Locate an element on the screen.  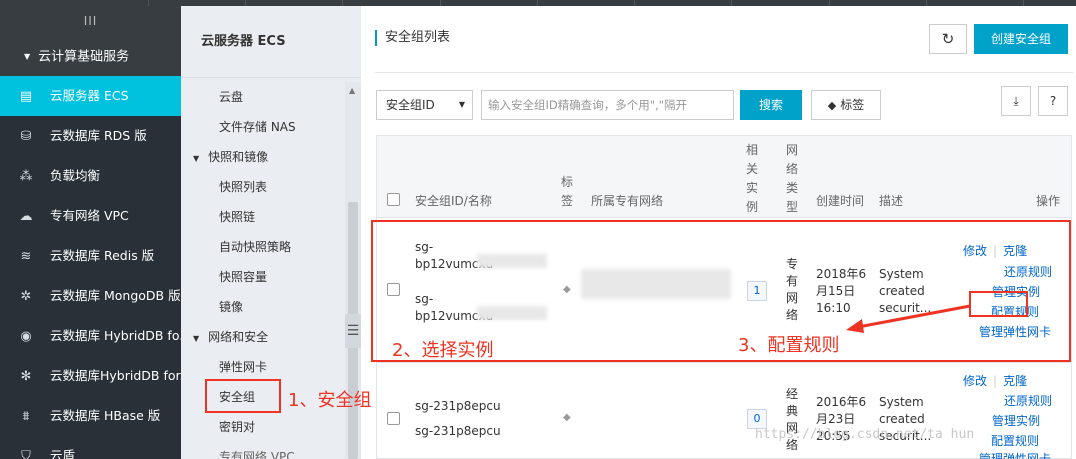
manage-eni-link: 管理弹性网卡 is located at coordinates (1015, 455).